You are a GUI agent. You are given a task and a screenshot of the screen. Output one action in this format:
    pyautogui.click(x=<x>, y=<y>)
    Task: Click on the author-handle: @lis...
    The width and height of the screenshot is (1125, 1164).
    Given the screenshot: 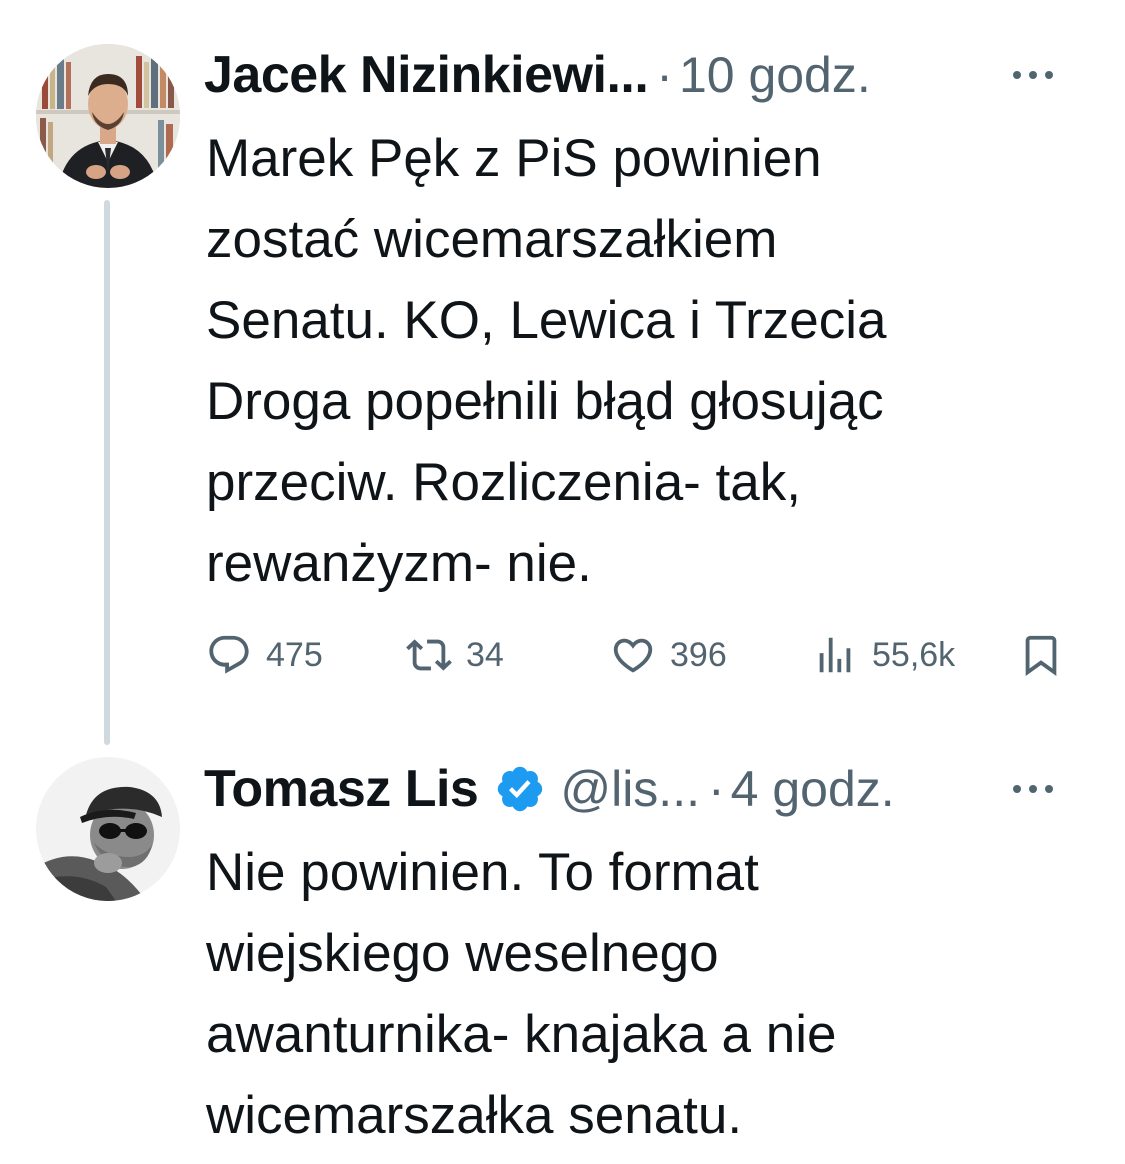 What is the action you would take?
    pyautogui.click(x=630, y=789)
    